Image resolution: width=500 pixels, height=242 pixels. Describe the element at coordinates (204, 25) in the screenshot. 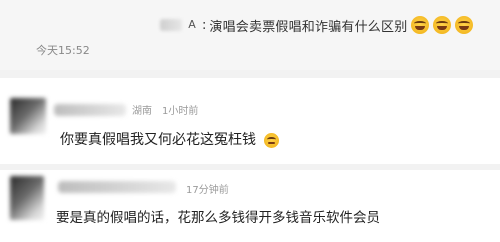

I see `post-colon: :` at that location.